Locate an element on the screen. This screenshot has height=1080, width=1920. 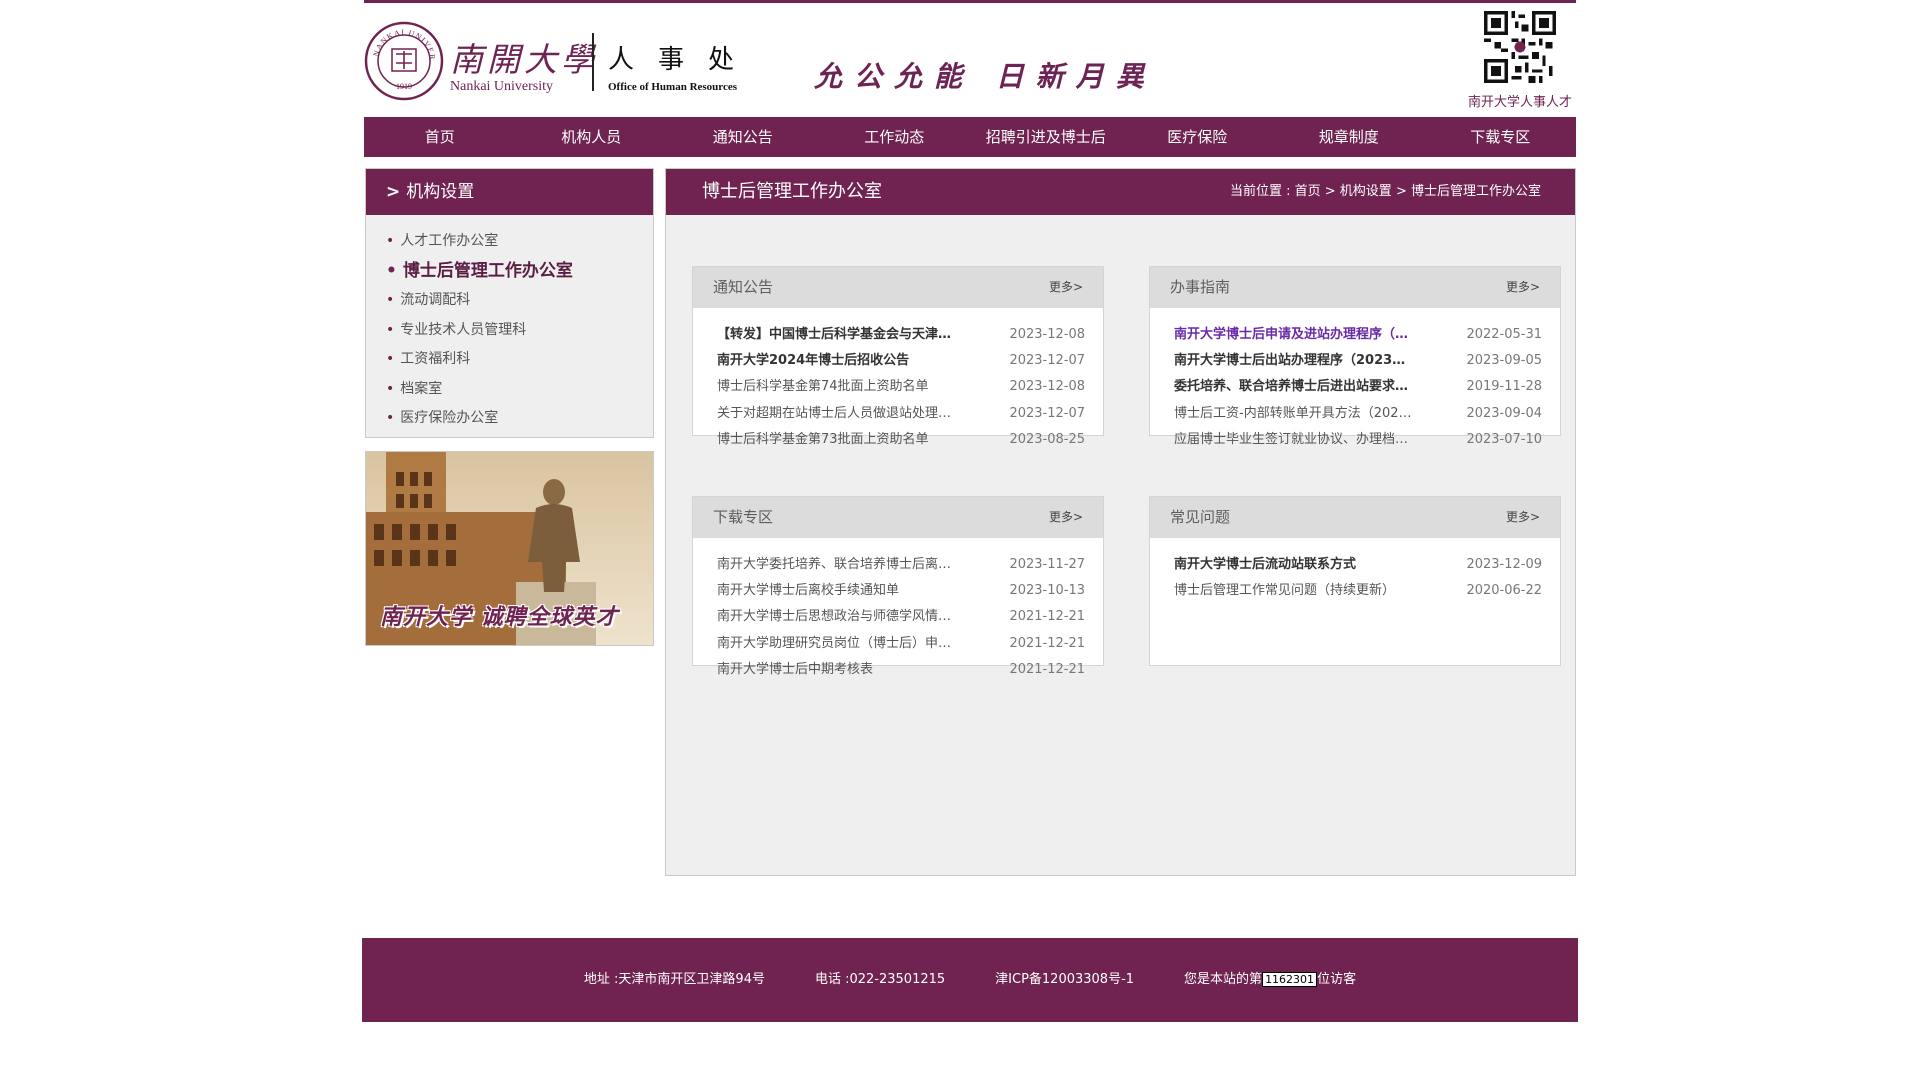
nav-item-notices: 通知公告 is located at coordinates (743, 137).